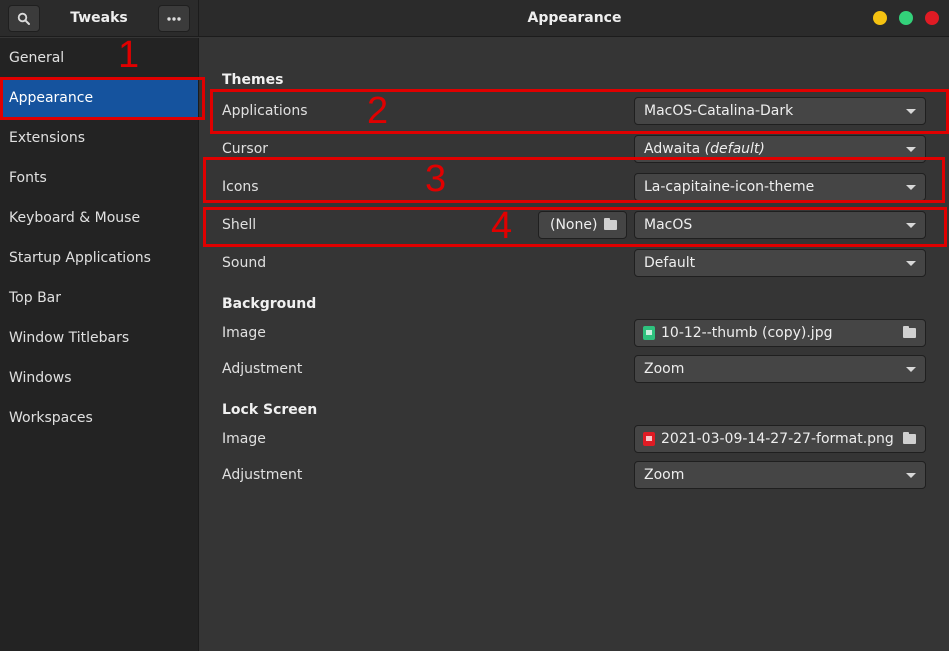 Image resolution: width=949 pixels, height=651 pixels. What do you see at coordinates (574, 18) in the screenshot?
I see `page-title: Appearance` at bounding box center [574, 18].